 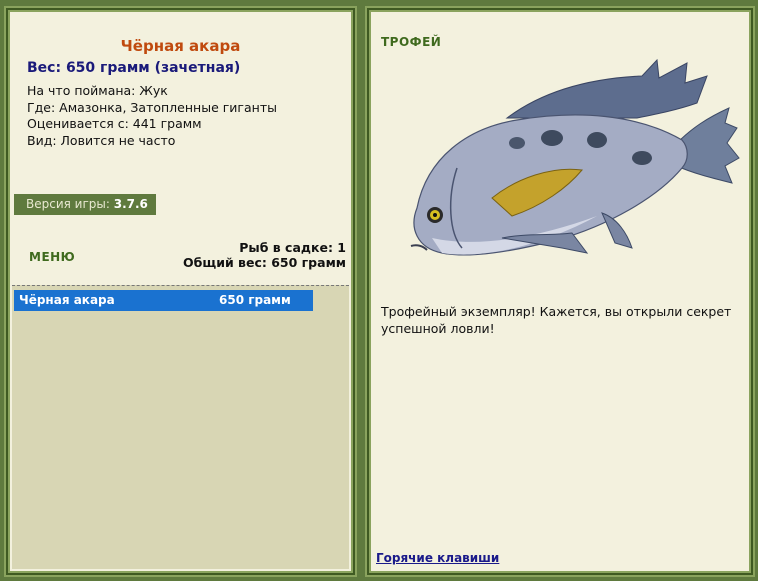 What do you see at coordinates (68, 204) in the screenshot?
I see `version-label: Версия игры:` at bounding box center [68, 204].